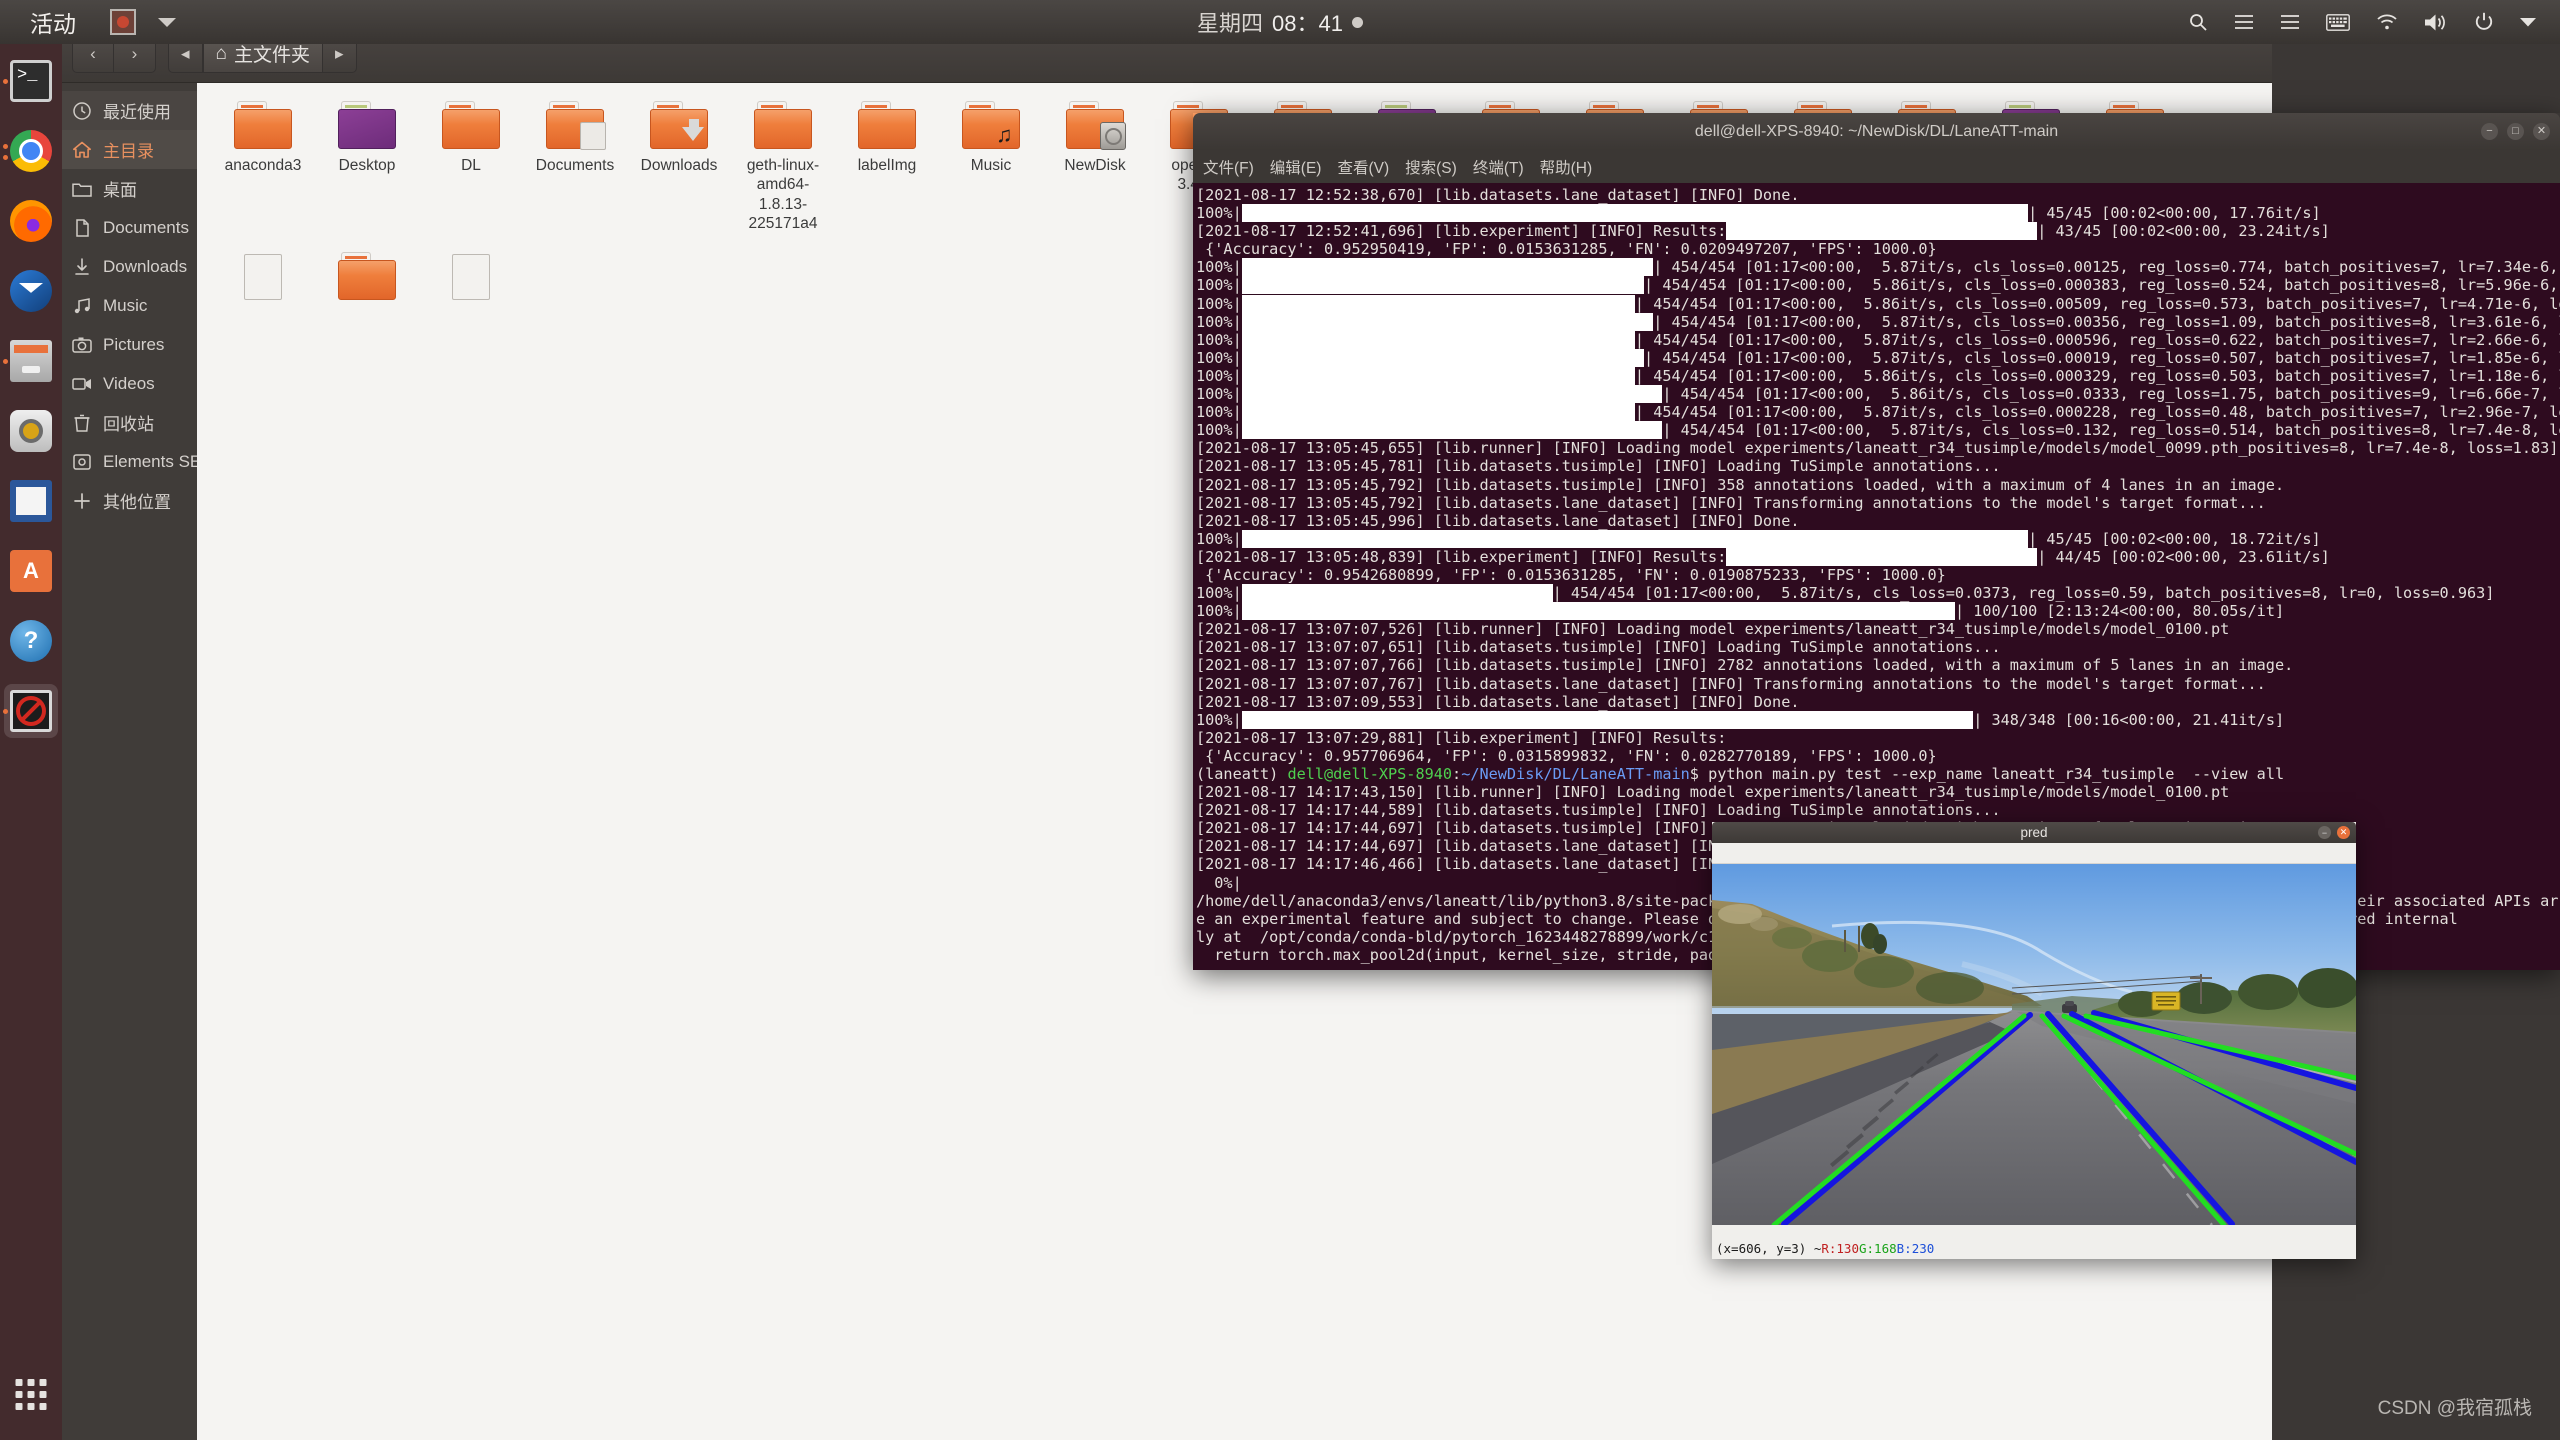 This screenshot has width=2560, height=1440. I want to click on sidebar-item-label: 回收站, so click(128, 424).